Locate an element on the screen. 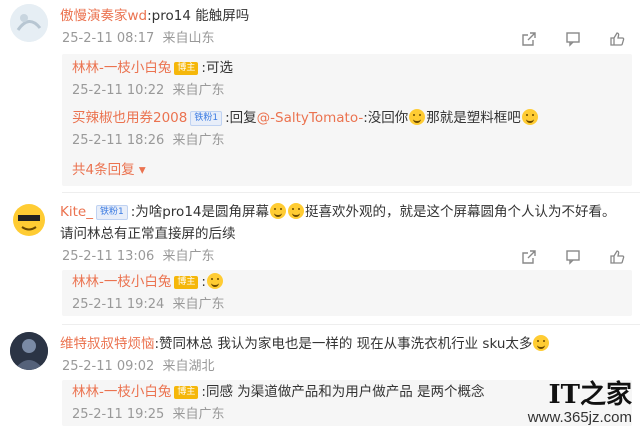  timestamp: 25-2-11 19:24 is located at coordinates (118, 304).